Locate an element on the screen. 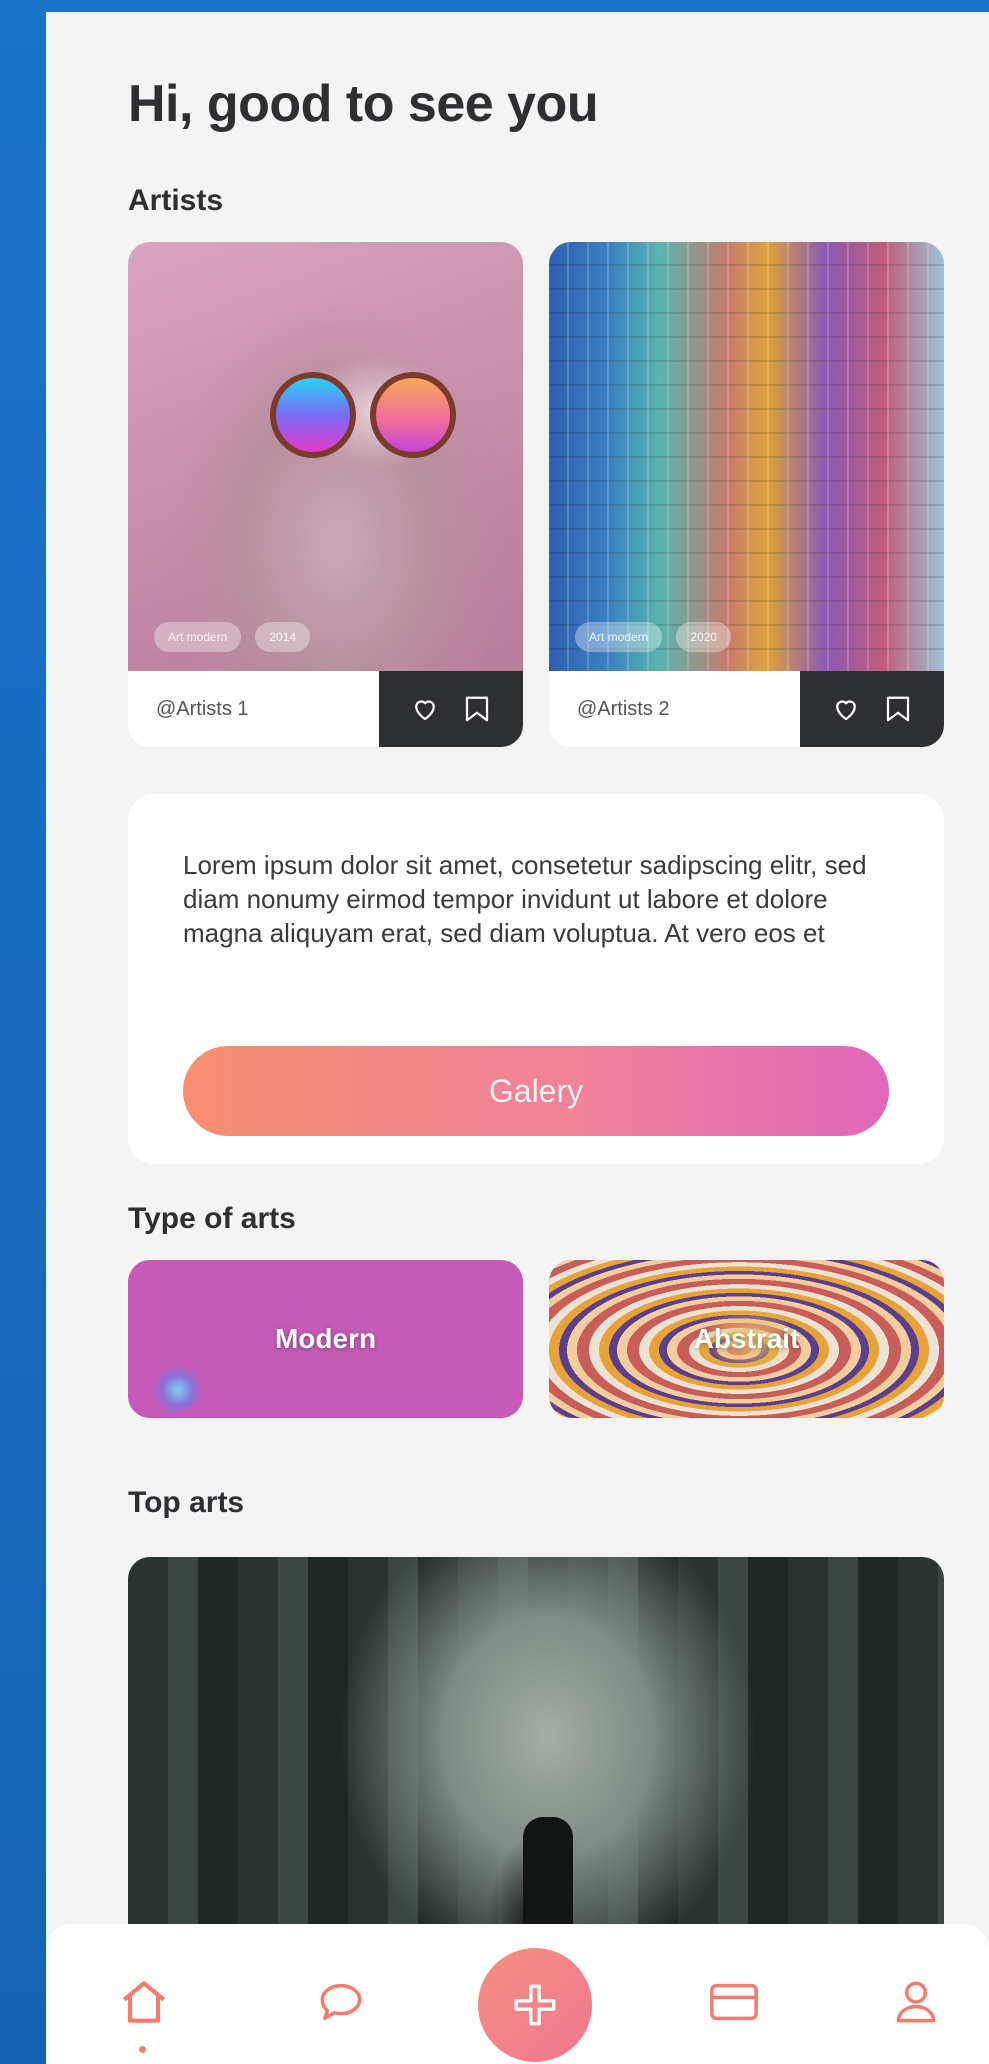 The height and width of the screenshot is (2064, 989). sunglasses-graphic is located at coordinates (363, 417).